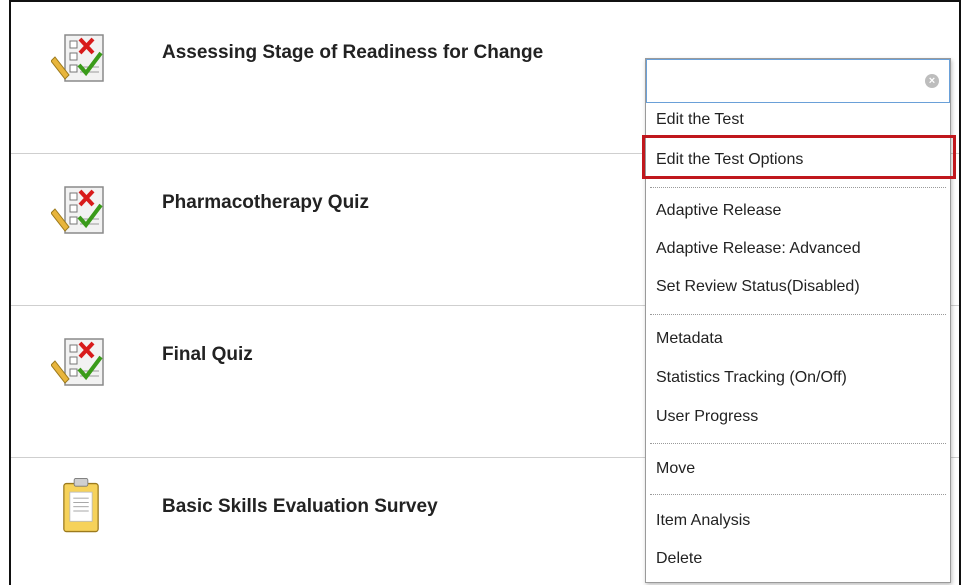  Describe the element at coordinates (300, 507) in the screenshot. I see `item-title: Basic Skills Evaluation Survey` at that location.